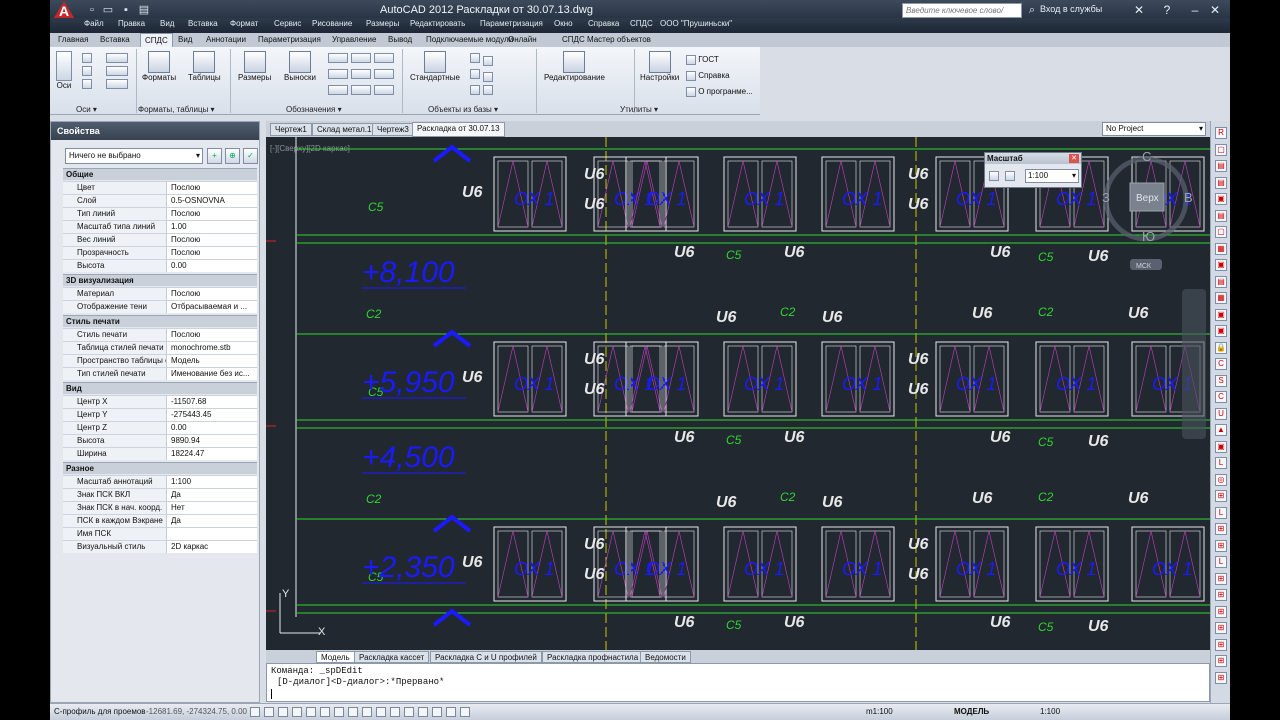 The height and width of the screenshot is (720, 1280). What do you see at coordinates (160, 388) in the screenshot?
I see `property-category: Вид` at bounding box center [160, 388].